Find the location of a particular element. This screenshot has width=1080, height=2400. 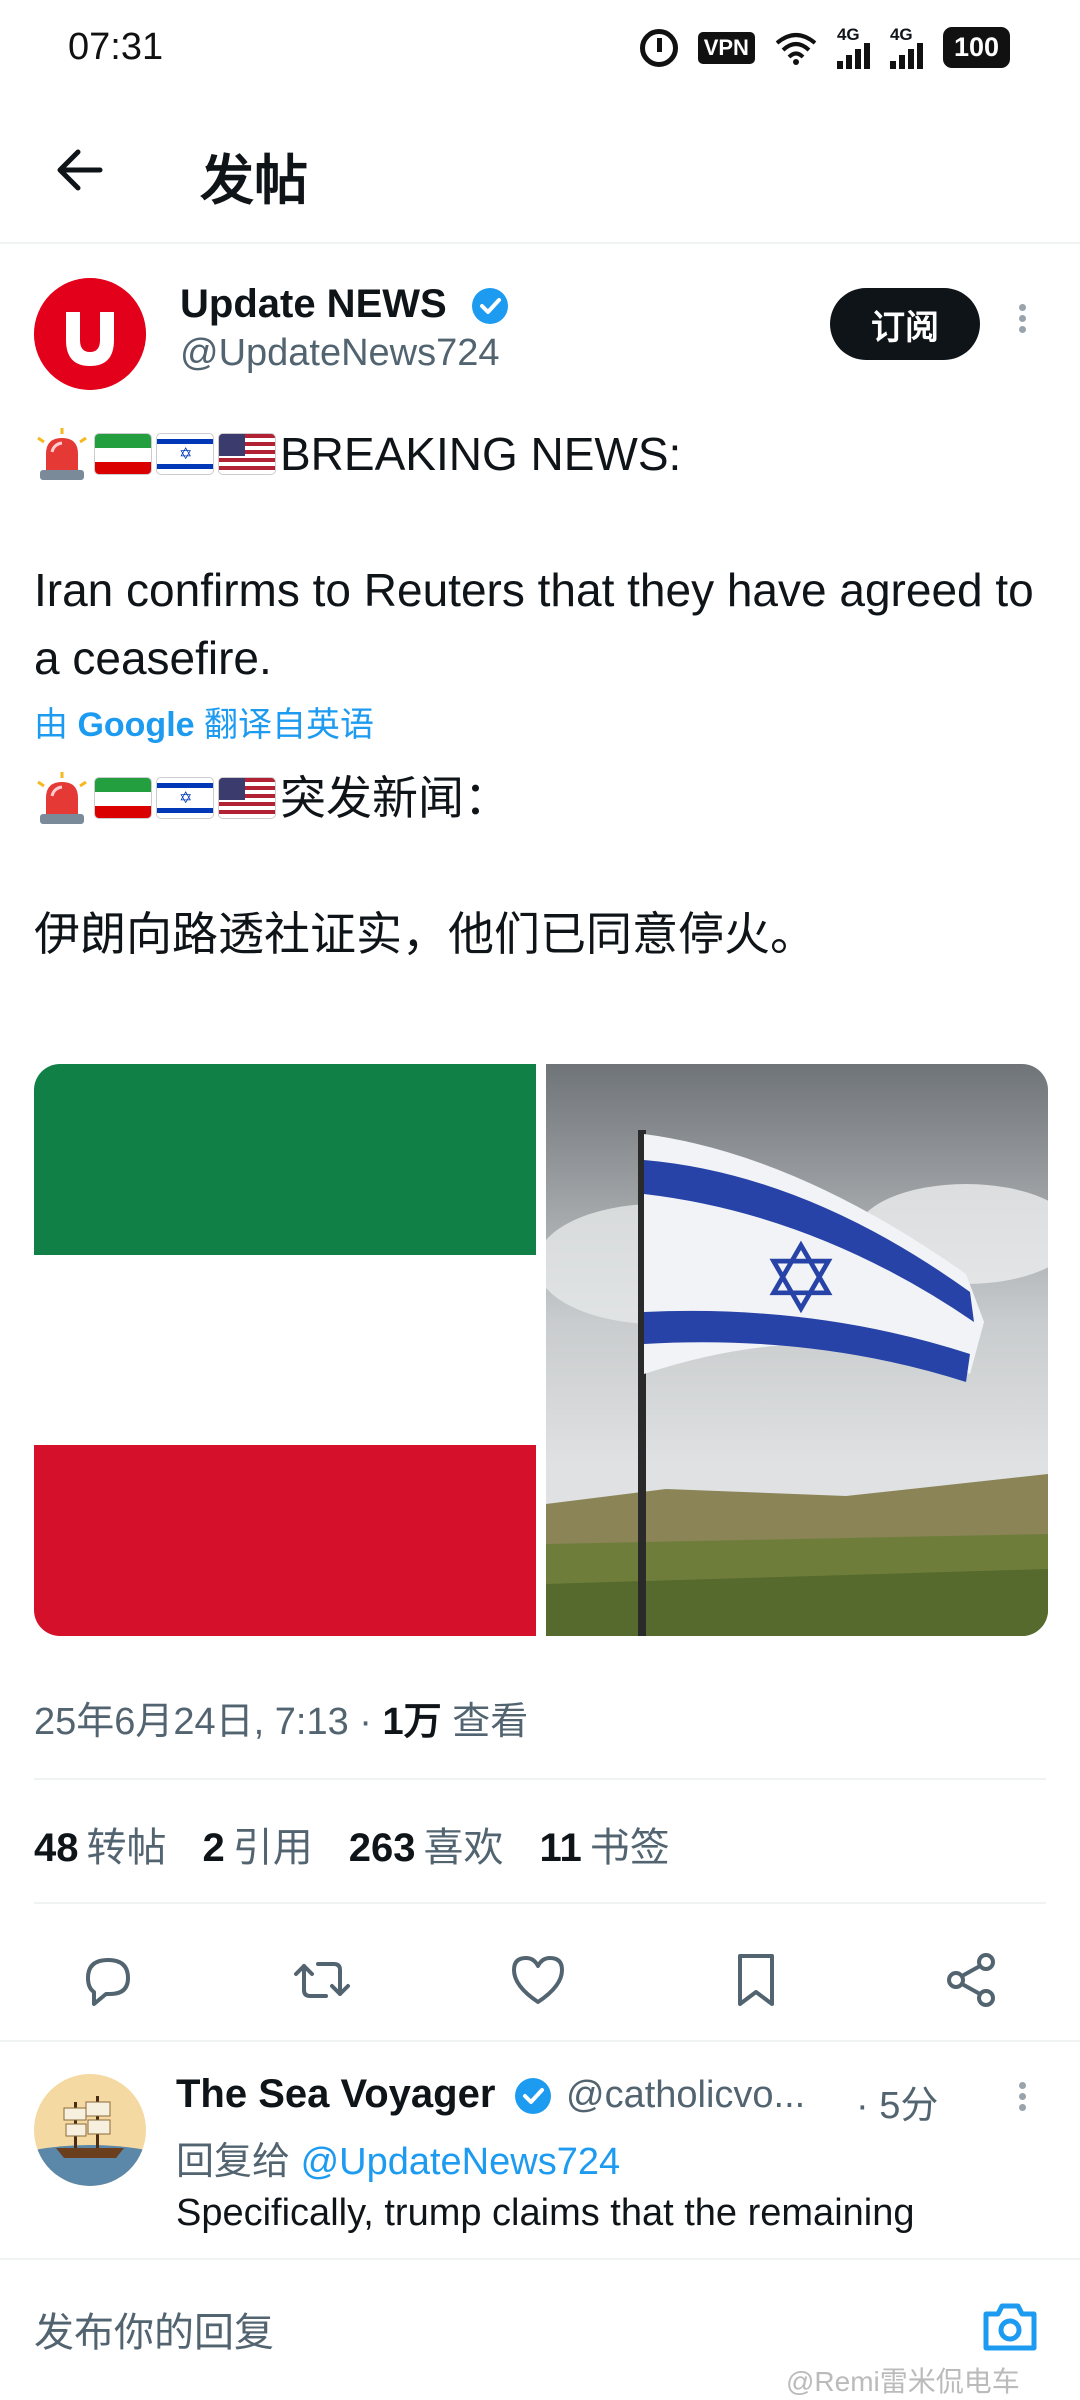

post-header: Update NEWS @UpdateNews724 订阅 is located at coordinates (540, 335).